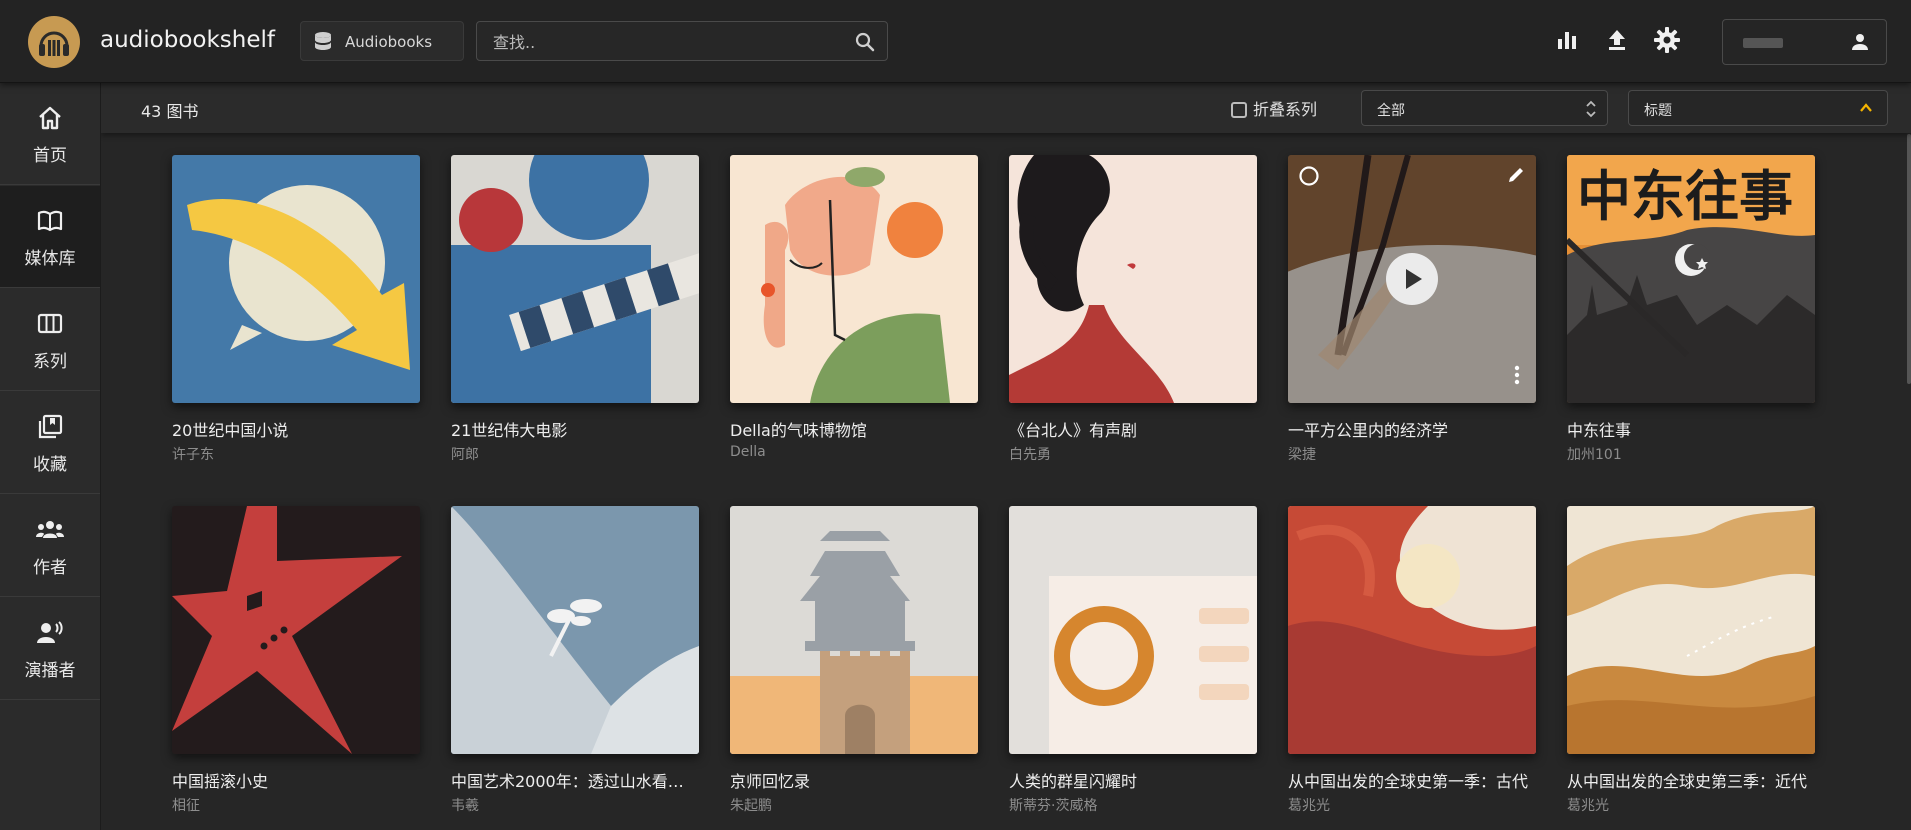 The height and width of the screenshot is (830, 1911). Describe the element at coordinates (50, 443) in the screenshot. I see `sidebar-item-collections: 收藏` at that location.